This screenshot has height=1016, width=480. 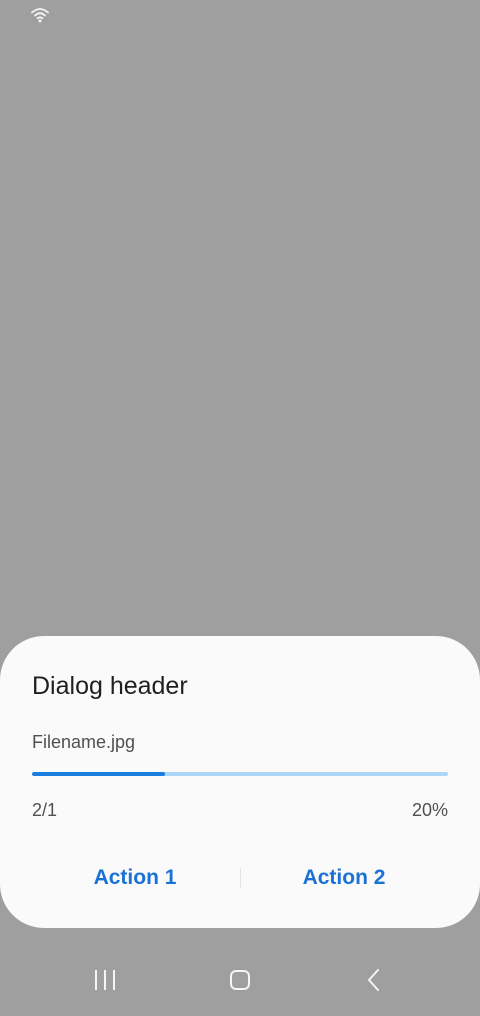 What do you see at coordinates (99, 774) in the screenshot?
I see `progress-bar-fill` at bounding box center [99, 774].